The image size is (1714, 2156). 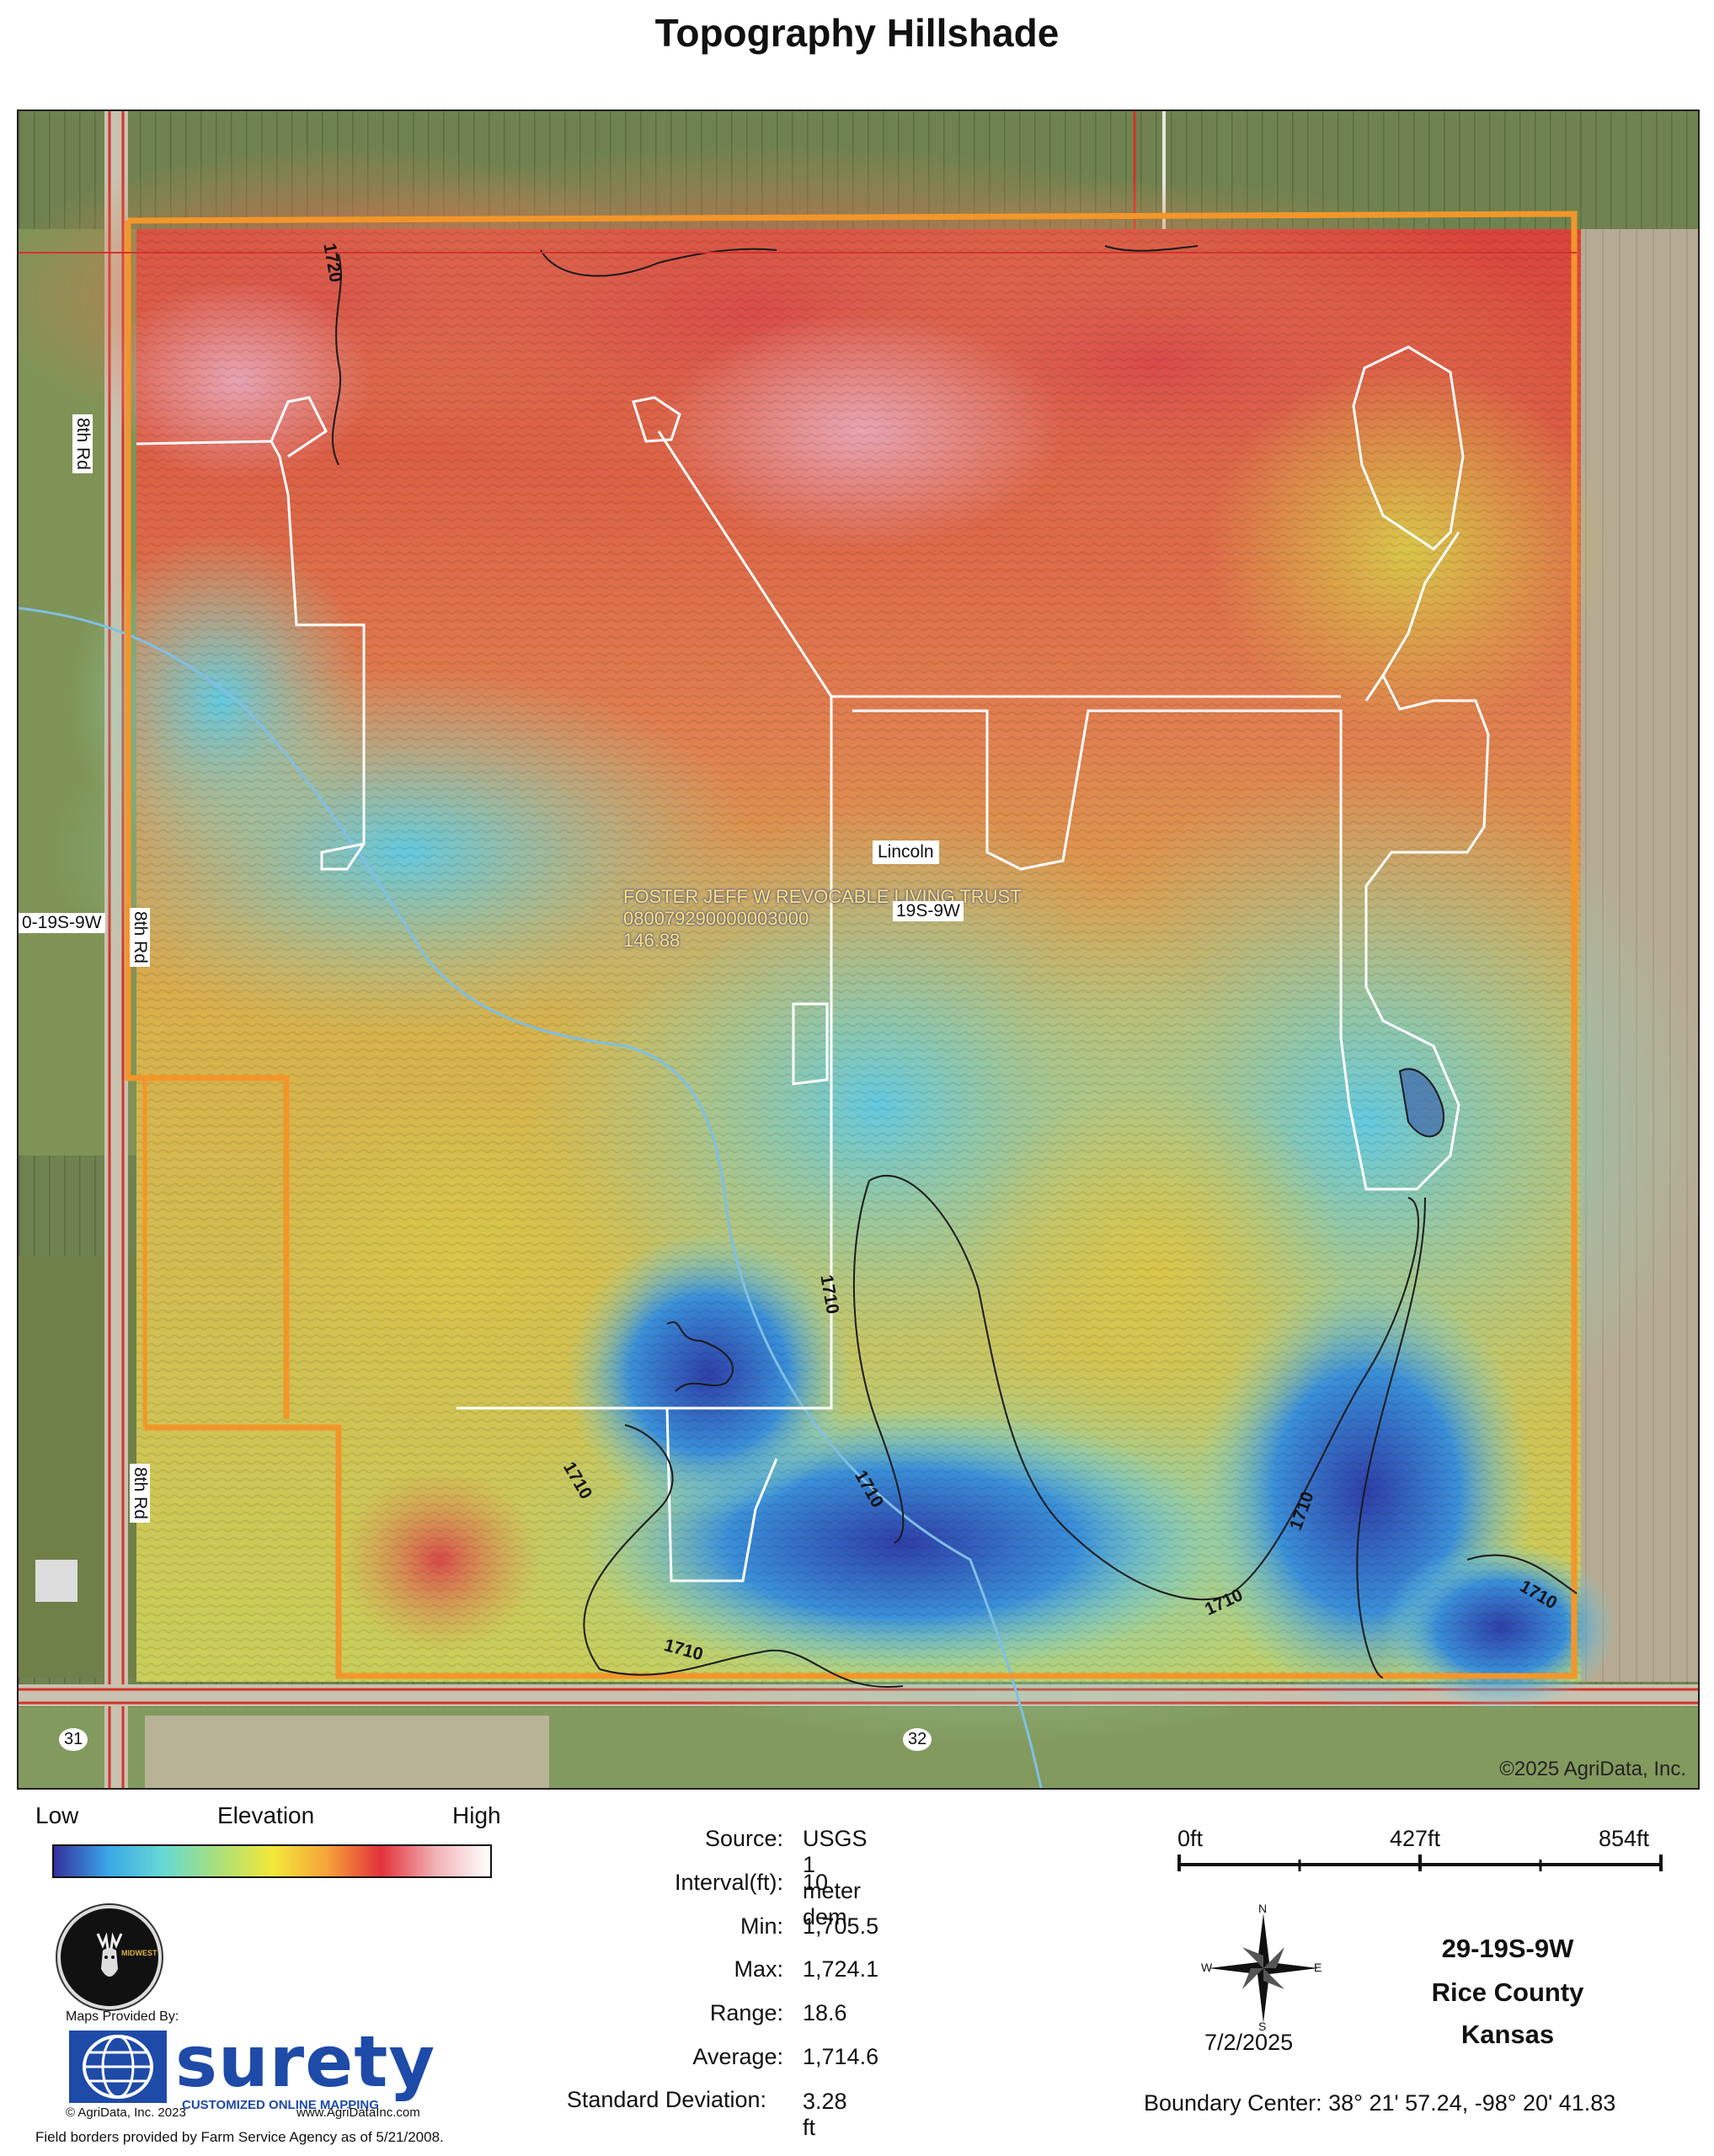 I want to click on location-section: 29-19S-9W, so click(x=1507, y=1948).